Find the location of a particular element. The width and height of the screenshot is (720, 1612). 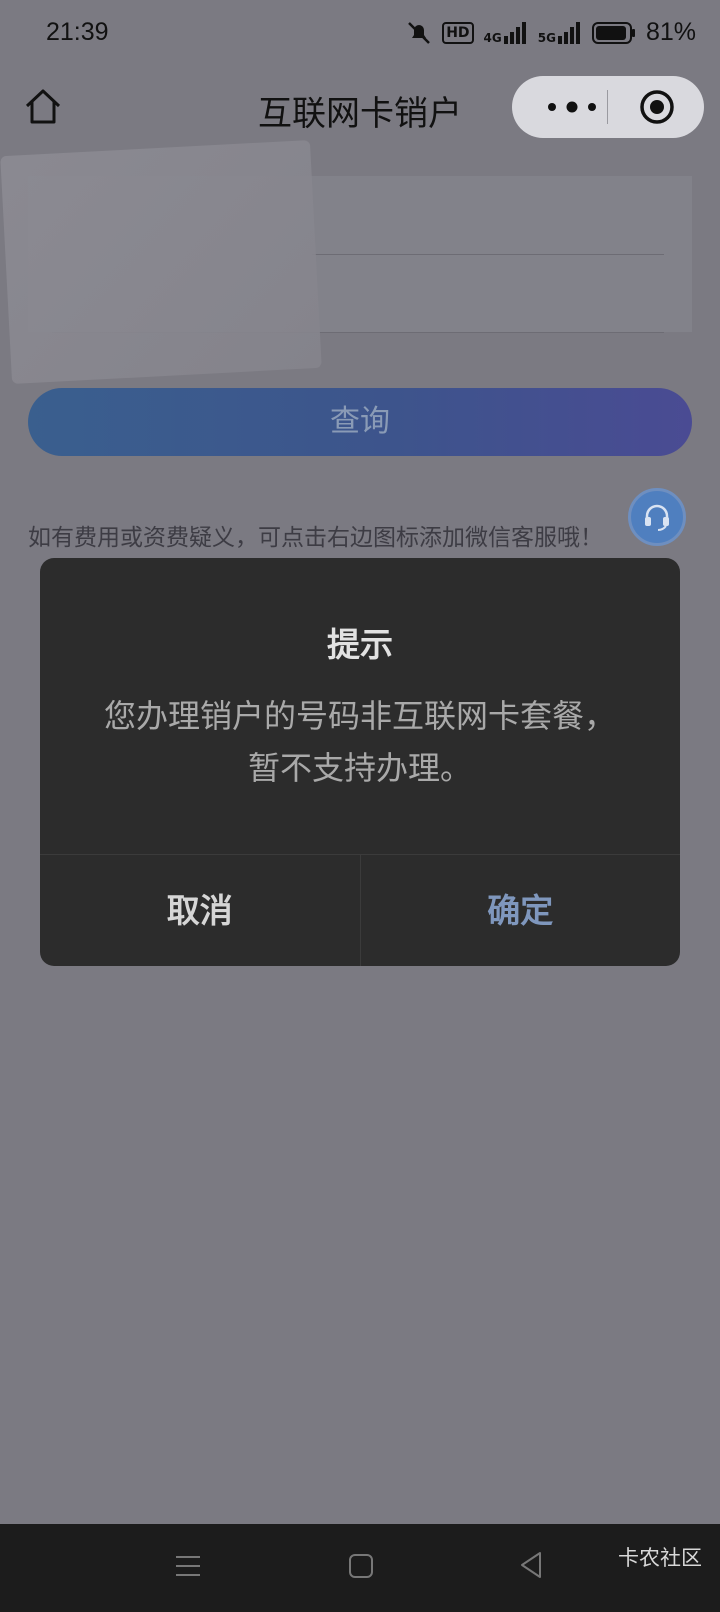

customer-service-button is located at coordinates (657, 517).